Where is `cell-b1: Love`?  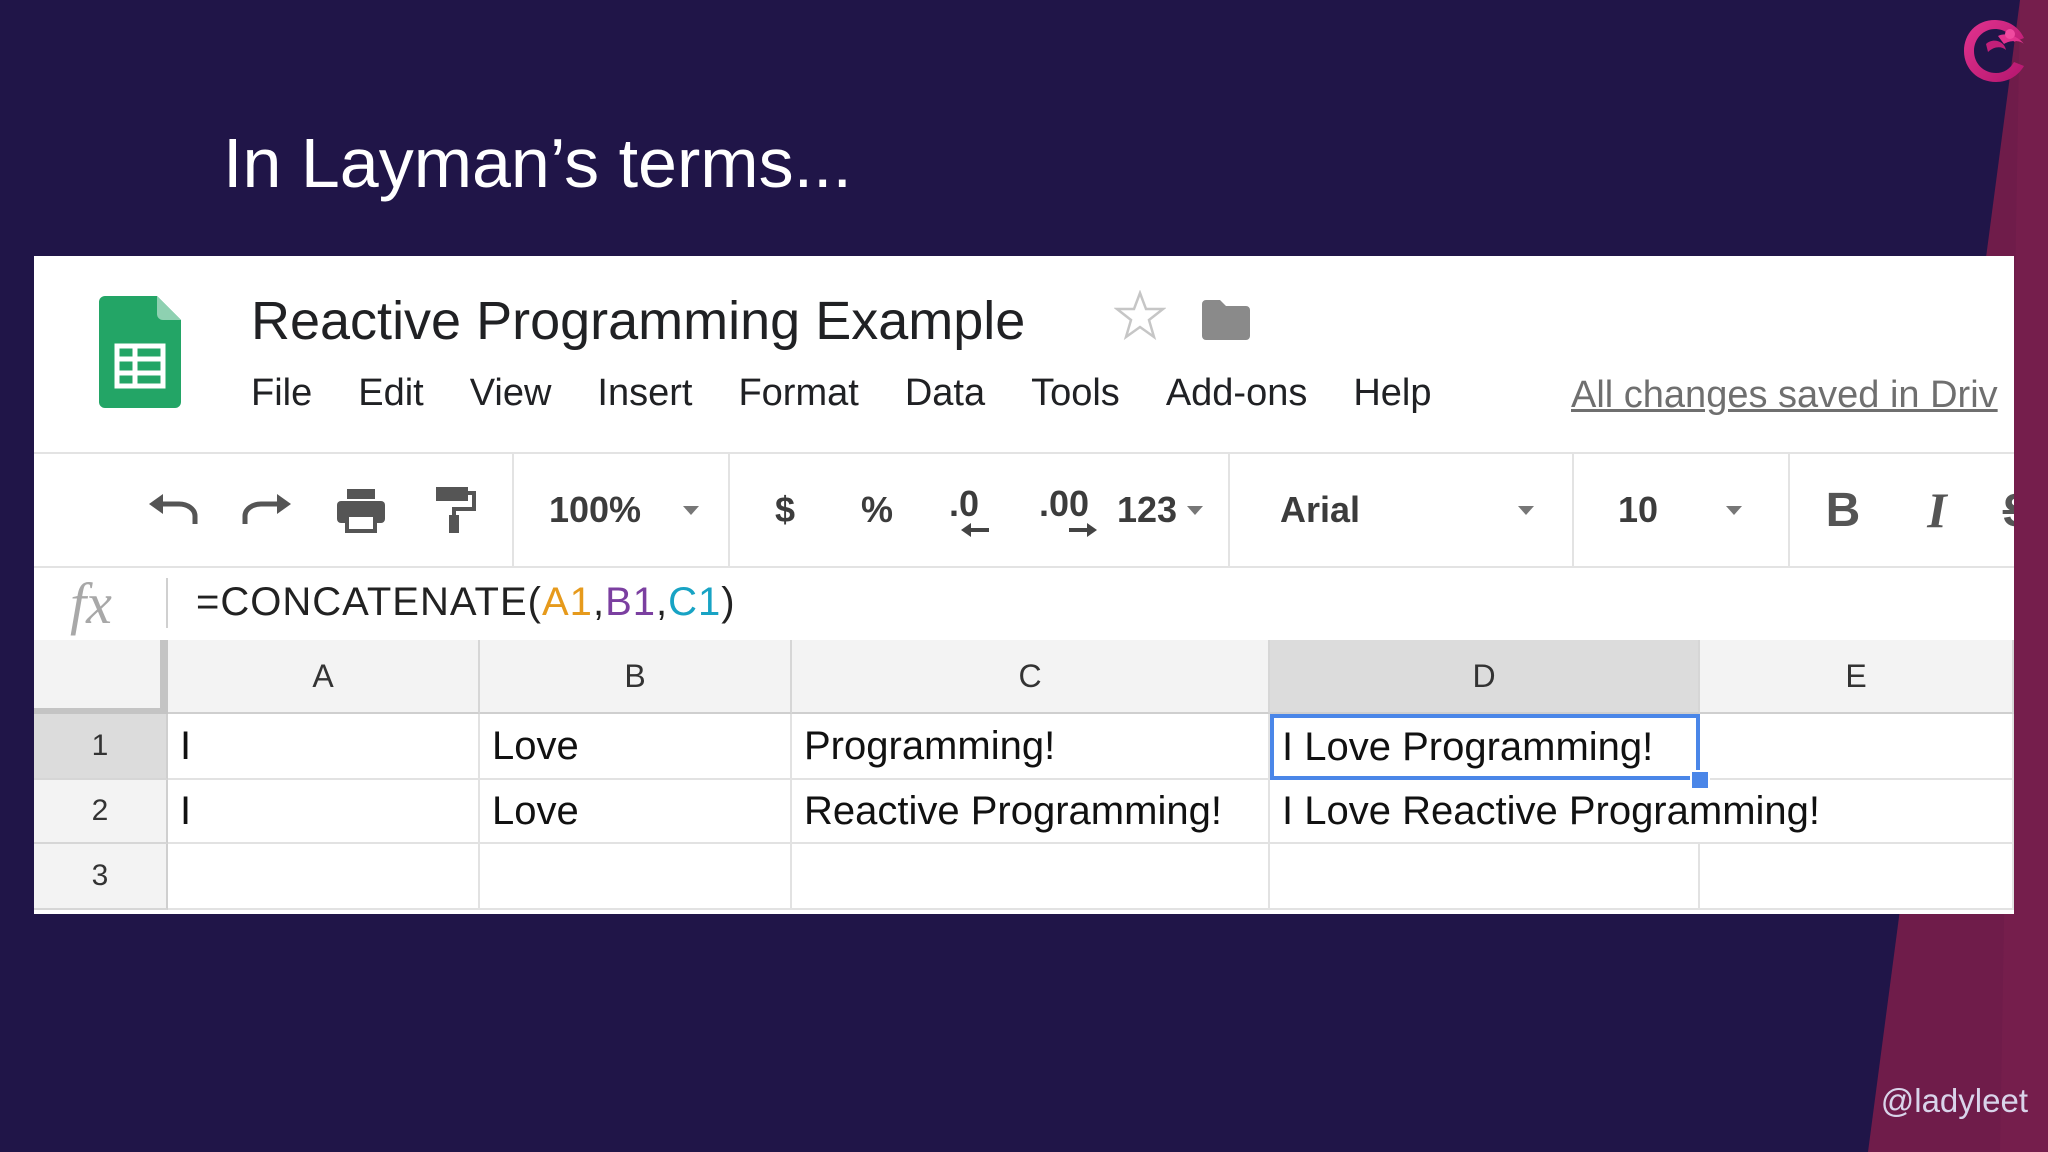
cell-b1: Love is located at coordinates (636, 747).